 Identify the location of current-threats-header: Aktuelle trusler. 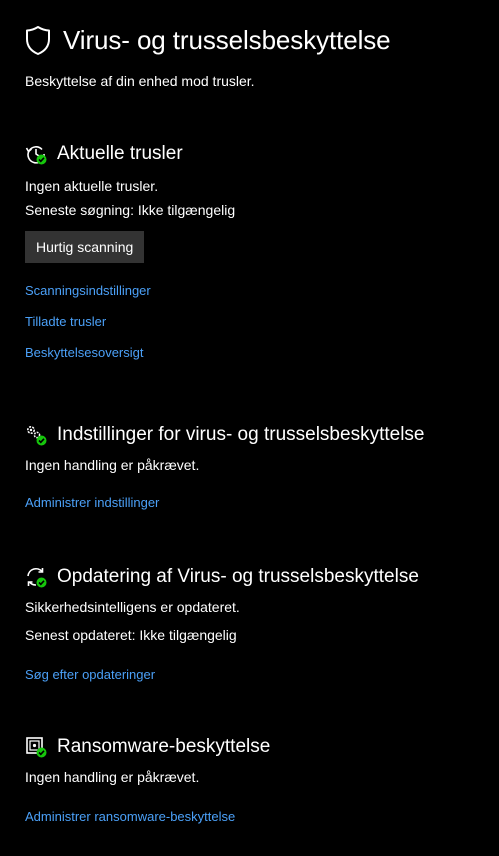
(260, 154).